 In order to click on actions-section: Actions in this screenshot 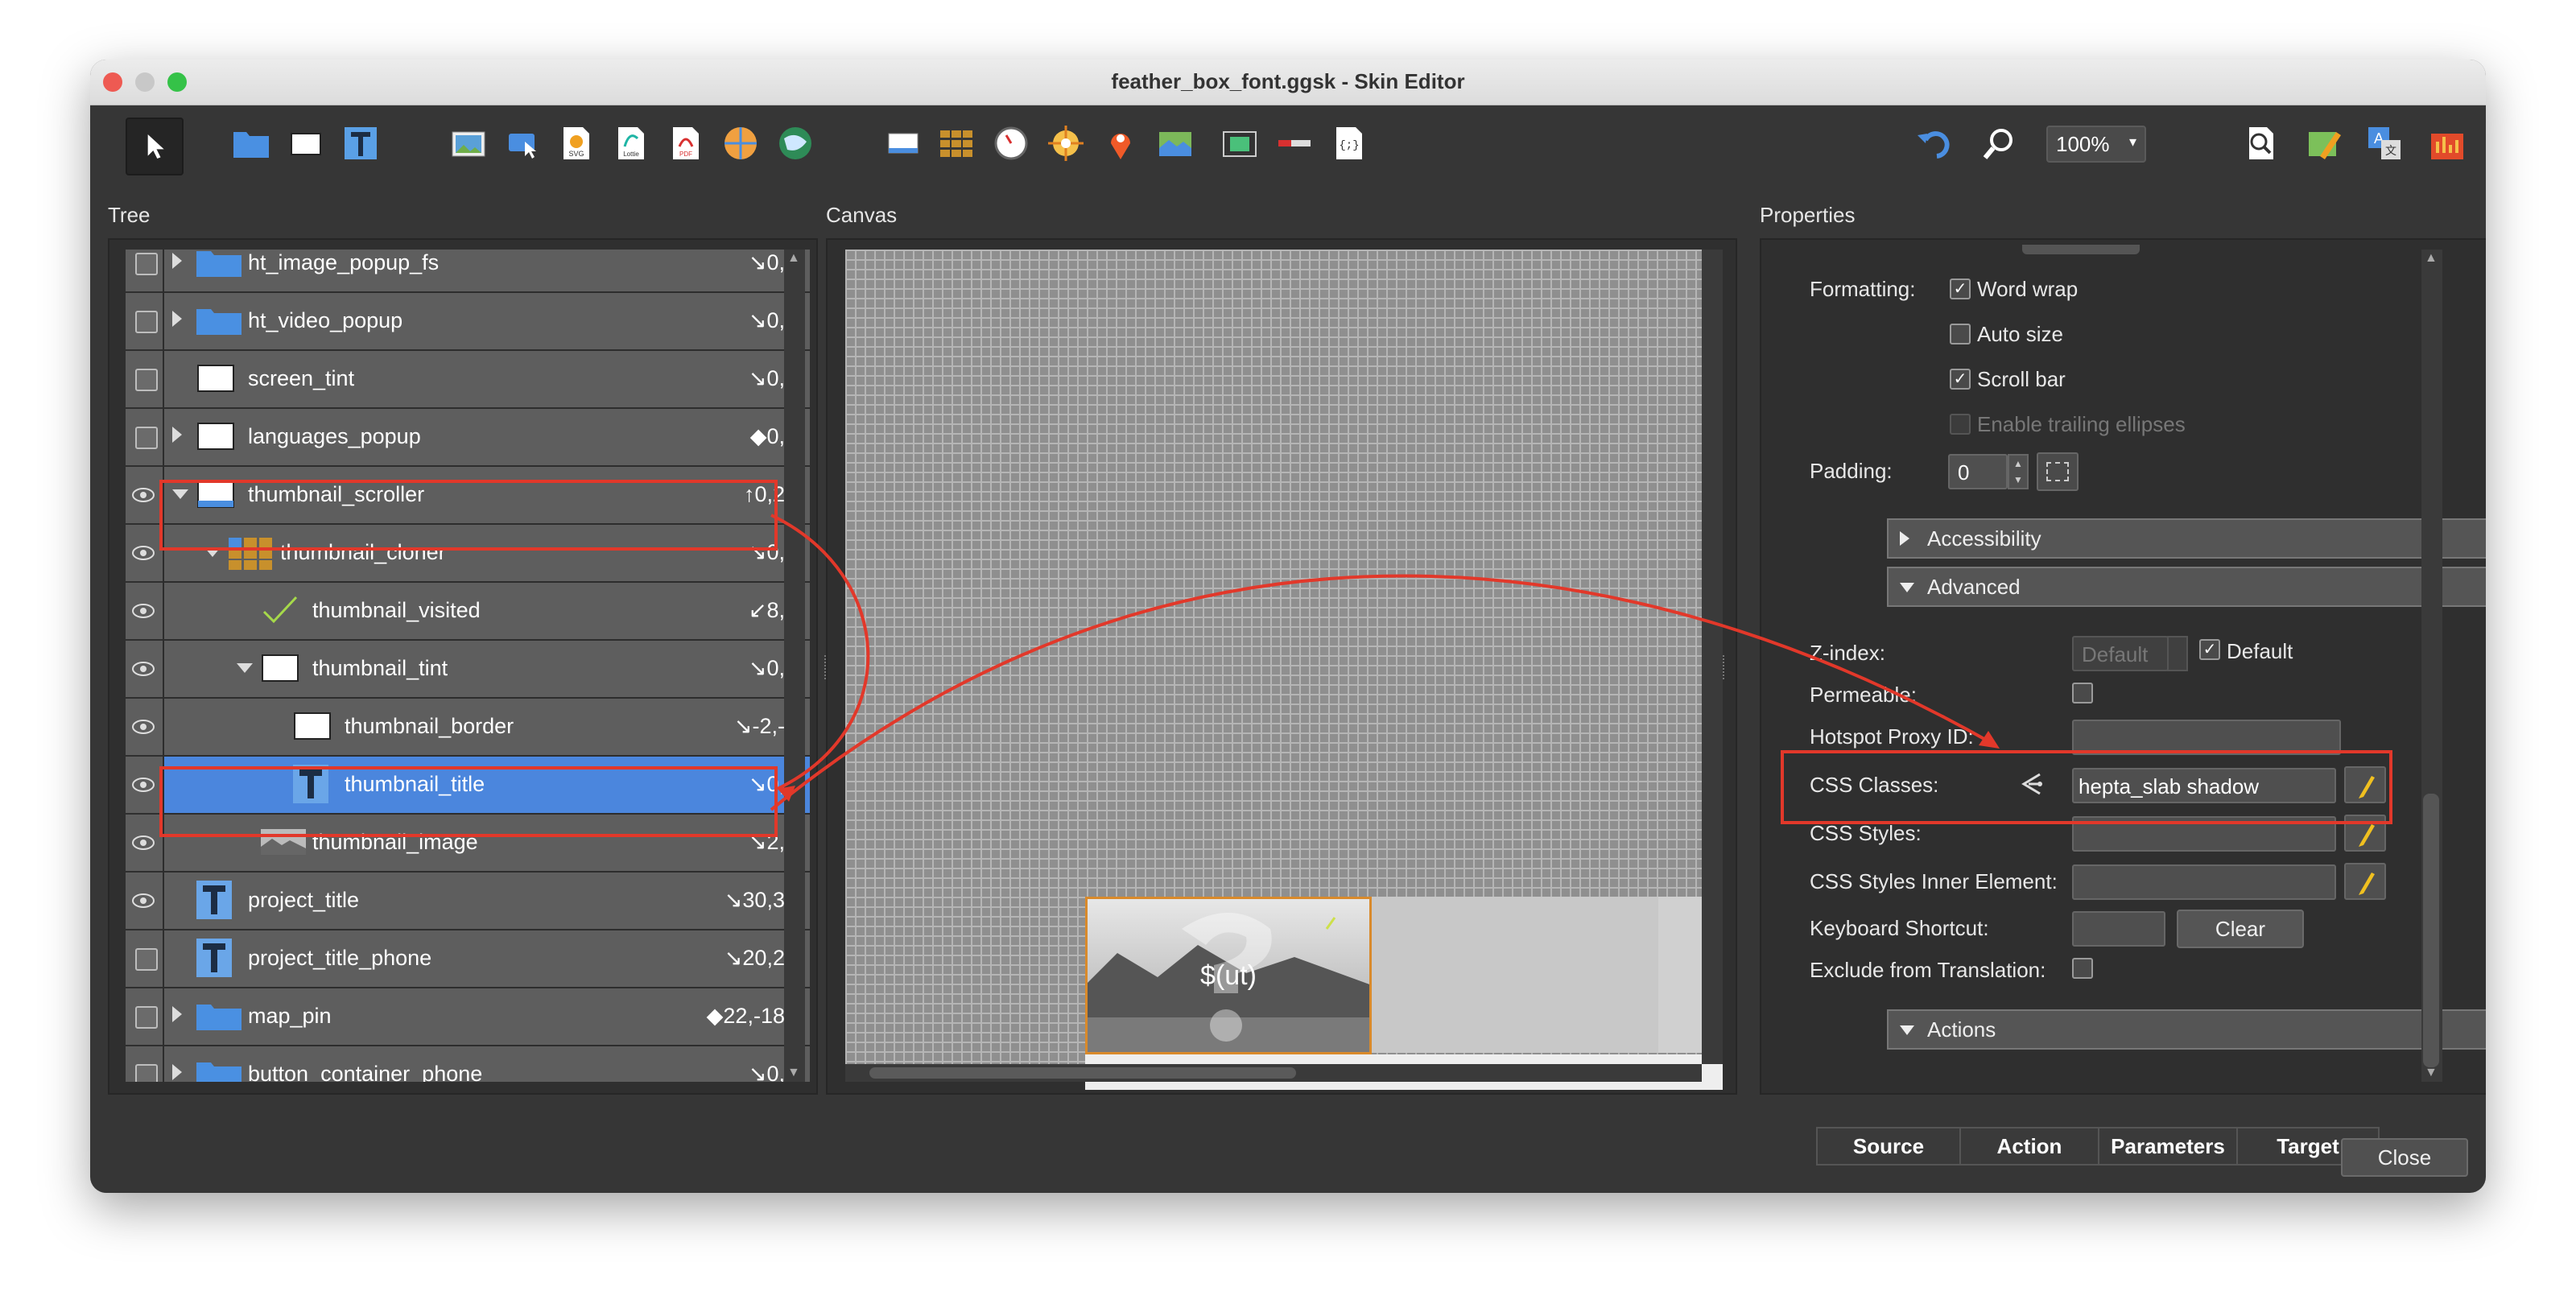, I will do `click(2186, 1030)`.